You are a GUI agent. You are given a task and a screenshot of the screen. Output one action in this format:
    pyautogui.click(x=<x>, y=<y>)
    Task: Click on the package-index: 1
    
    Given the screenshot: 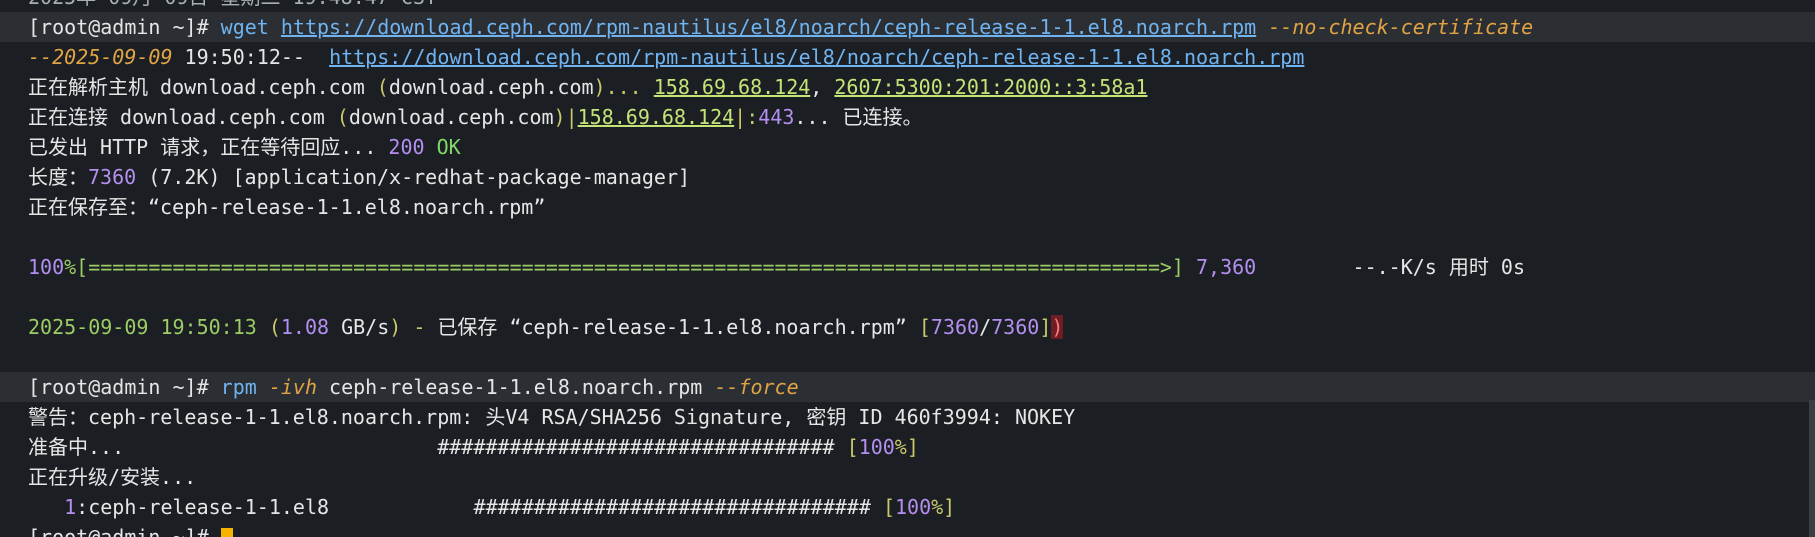 What is the action you would take?
    pyautogui.click(x=52, y=507)
    